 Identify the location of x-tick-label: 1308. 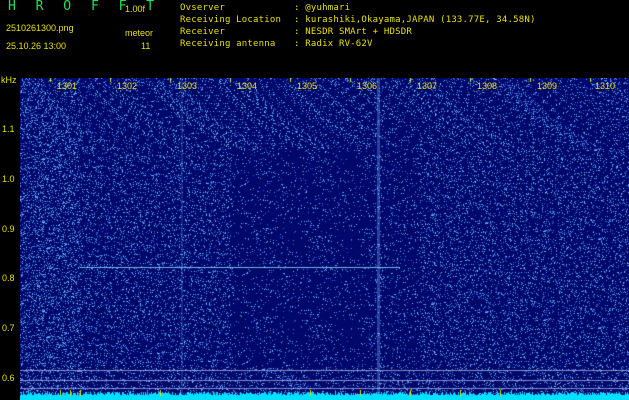
(487, 86).